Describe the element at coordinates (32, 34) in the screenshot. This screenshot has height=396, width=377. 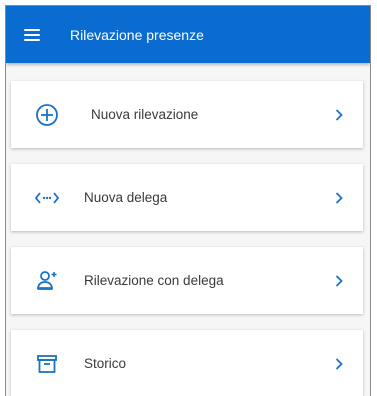
I see `hamburger-menu-icon` at that location.